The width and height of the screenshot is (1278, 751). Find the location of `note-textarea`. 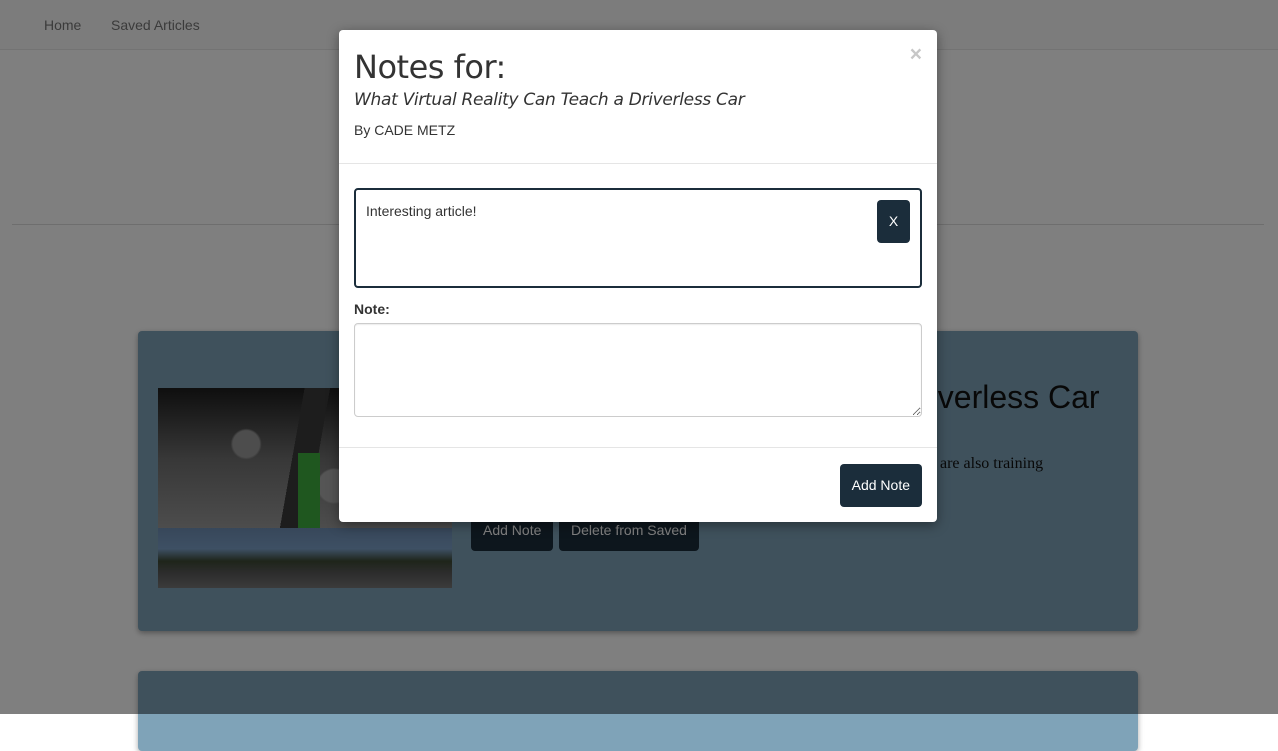

note-textarea is located at coordinates (638, 370).